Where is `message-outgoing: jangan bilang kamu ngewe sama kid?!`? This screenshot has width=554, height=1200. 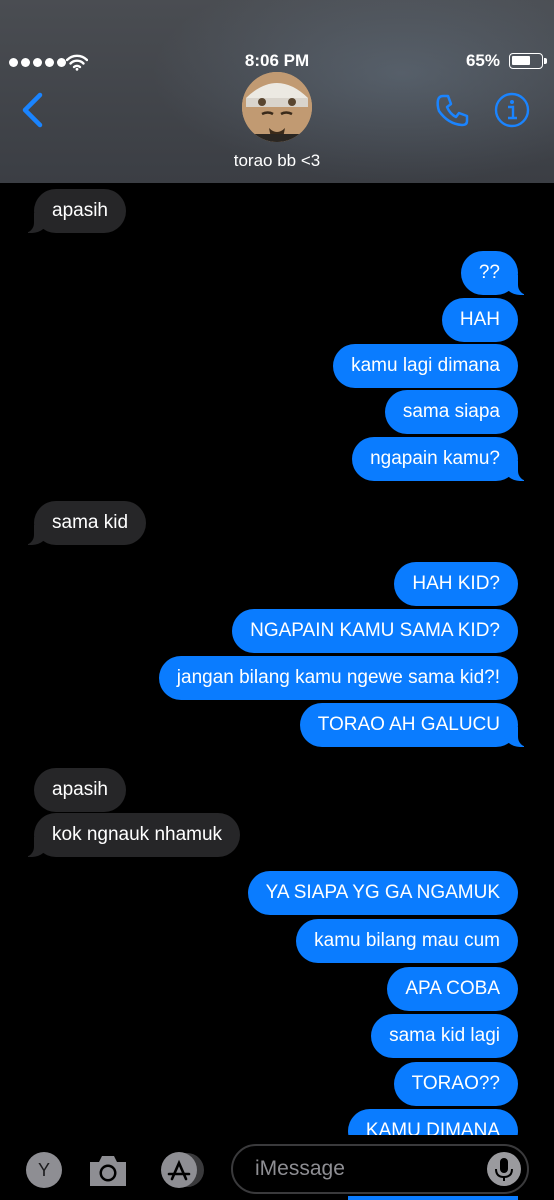 message-outgoing: jangan bilang kamu ngewe sama kid?! is located at coordinates (338, 678).